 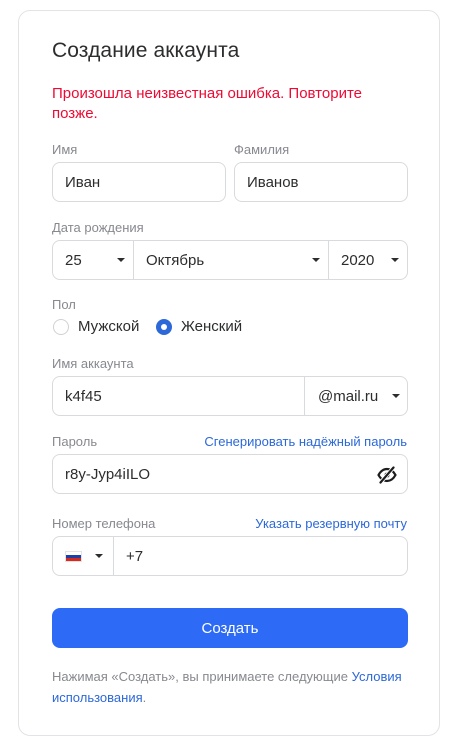 I want to click on domain-select: @mail.ru, so click(x=355, y=396).